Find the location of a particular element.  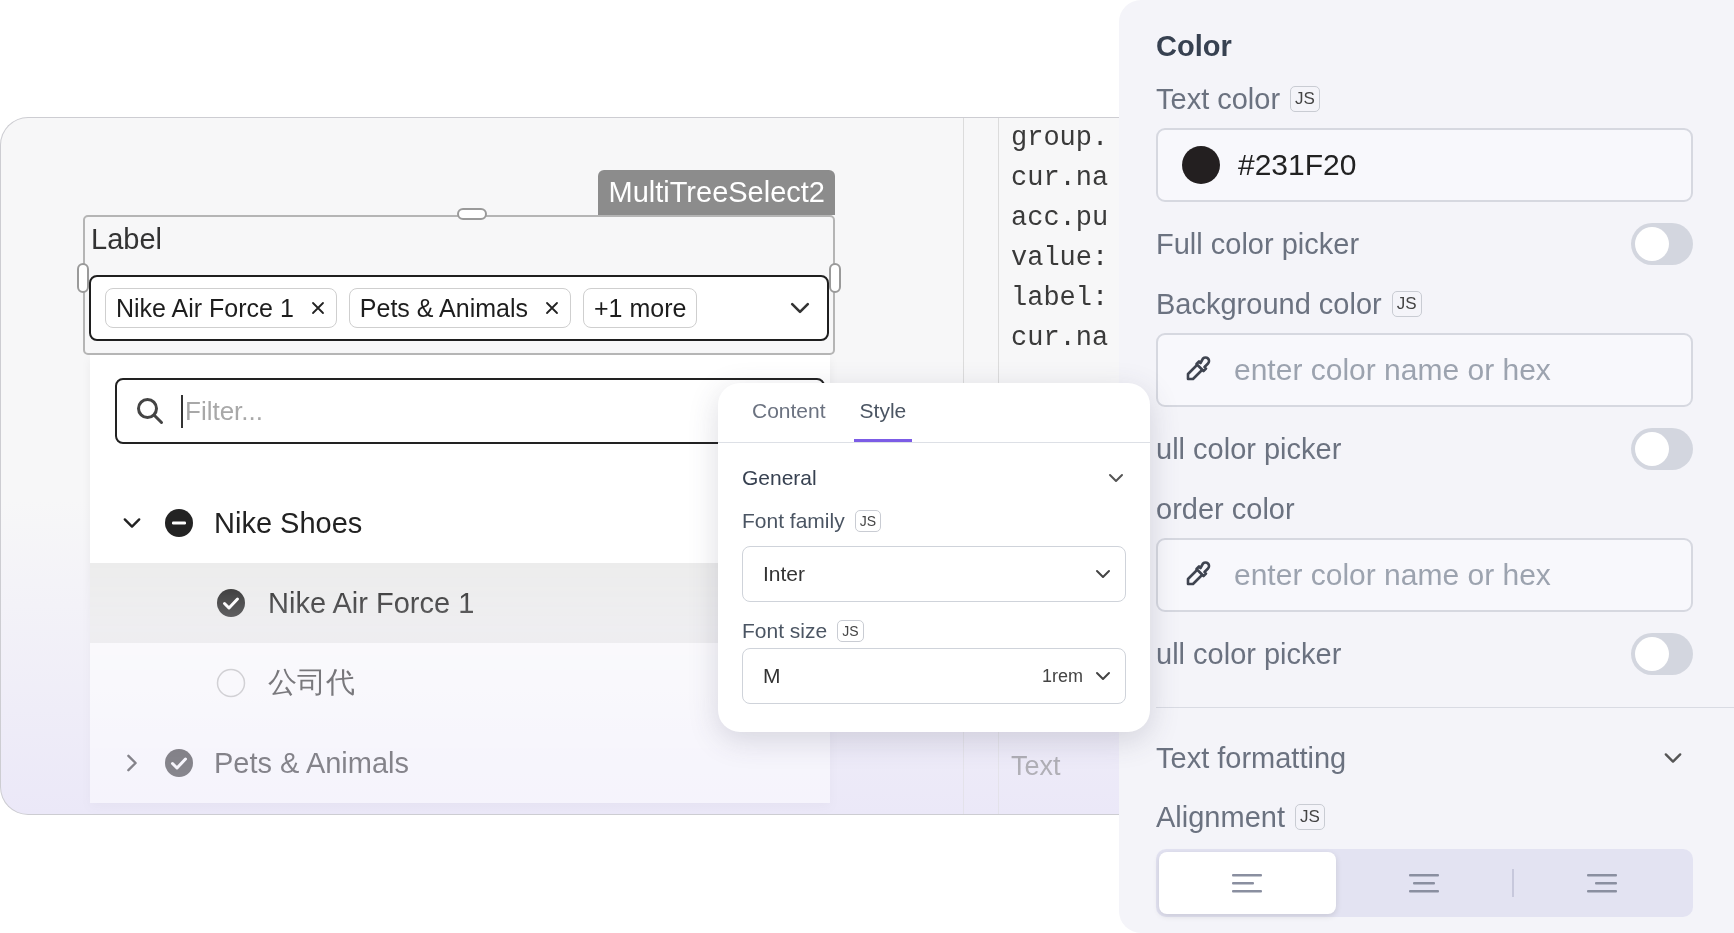

align-center-icon is located at coordinates (1423, 883).